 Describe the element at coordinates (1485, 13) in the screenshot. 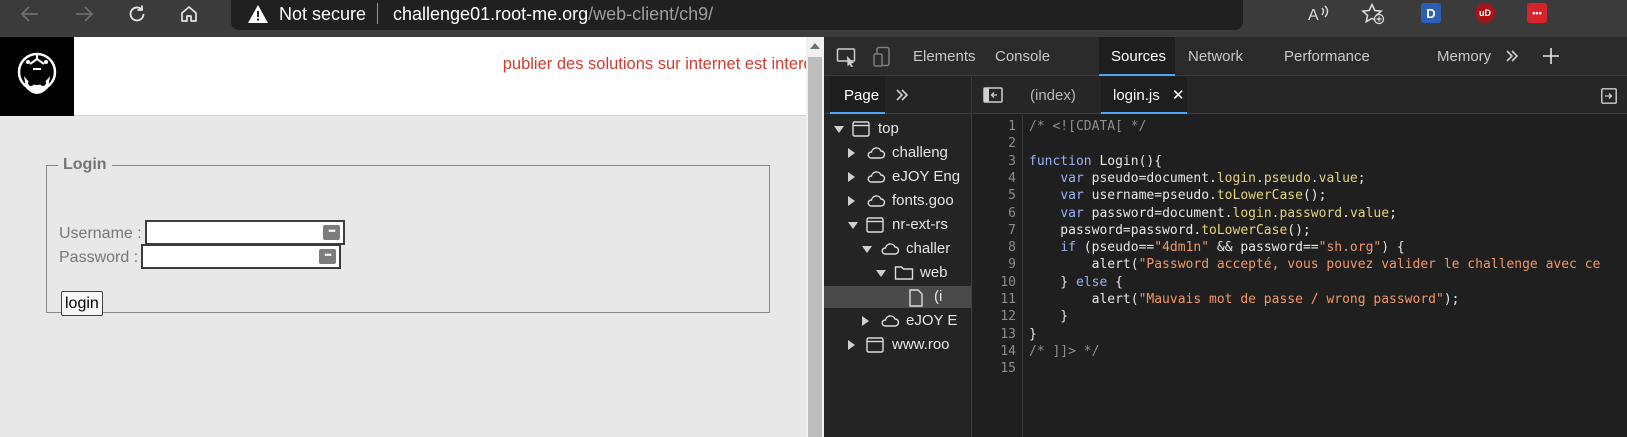

I see `ublock-icon: uD` at that location.